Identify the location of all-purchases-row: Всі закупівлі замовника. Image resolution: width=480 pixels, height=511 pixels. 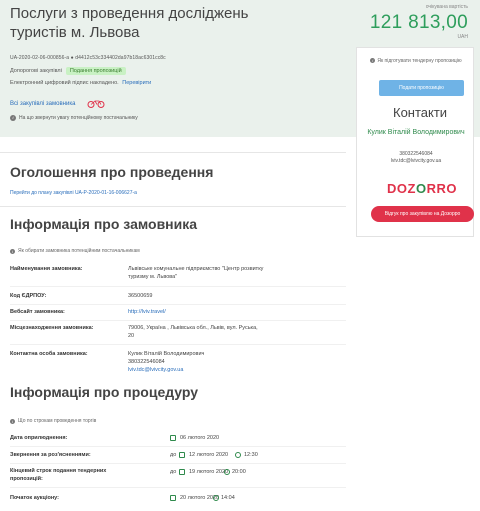
(57, 103).